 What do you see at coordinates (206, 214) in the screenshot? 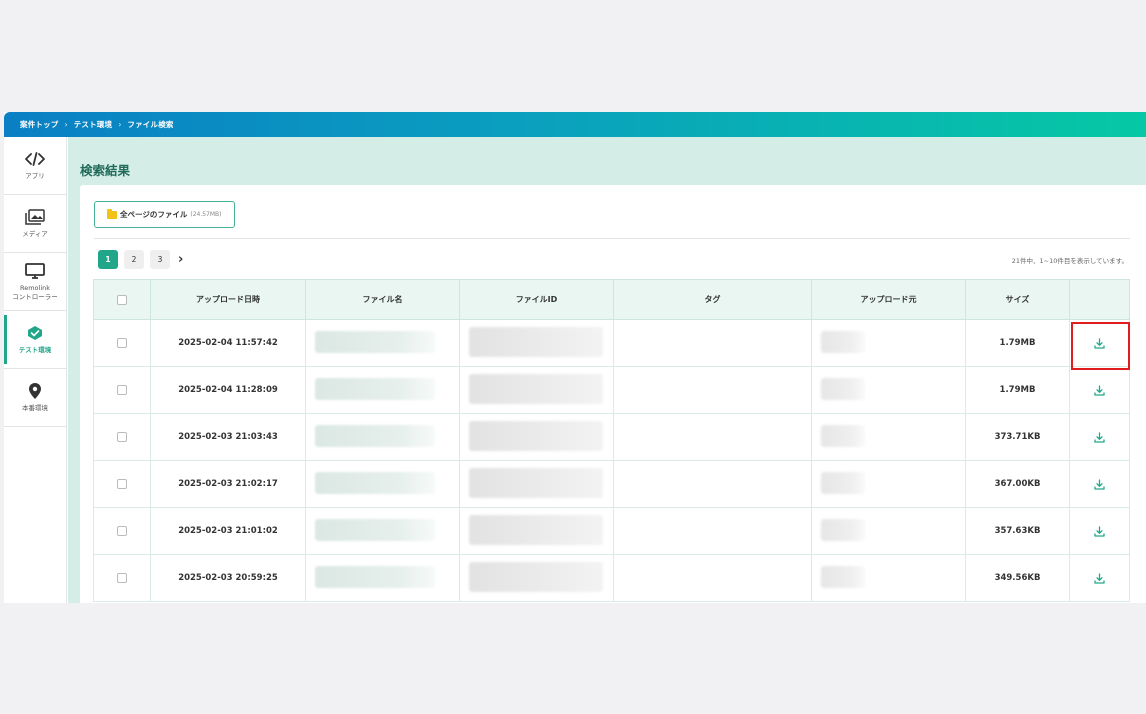
I see `total-size: (24.57MB)` at bounding box center [206, 214].